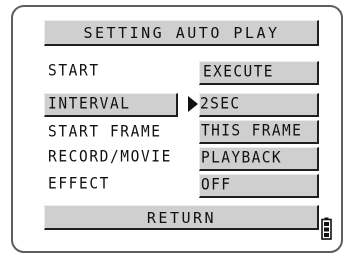 The width and height of the screenshot is (357, 259). I want to click on menu-label-start-frame: START FRAME, so click(105, 132).